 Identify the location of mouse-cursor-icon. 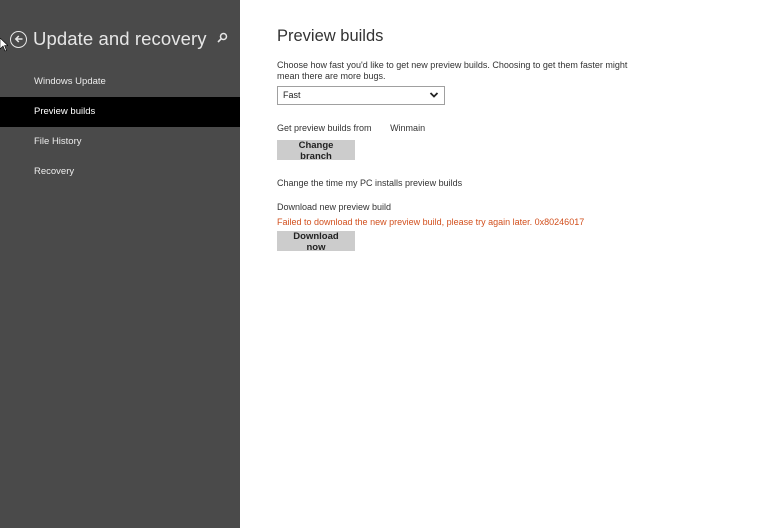
(4, 45).